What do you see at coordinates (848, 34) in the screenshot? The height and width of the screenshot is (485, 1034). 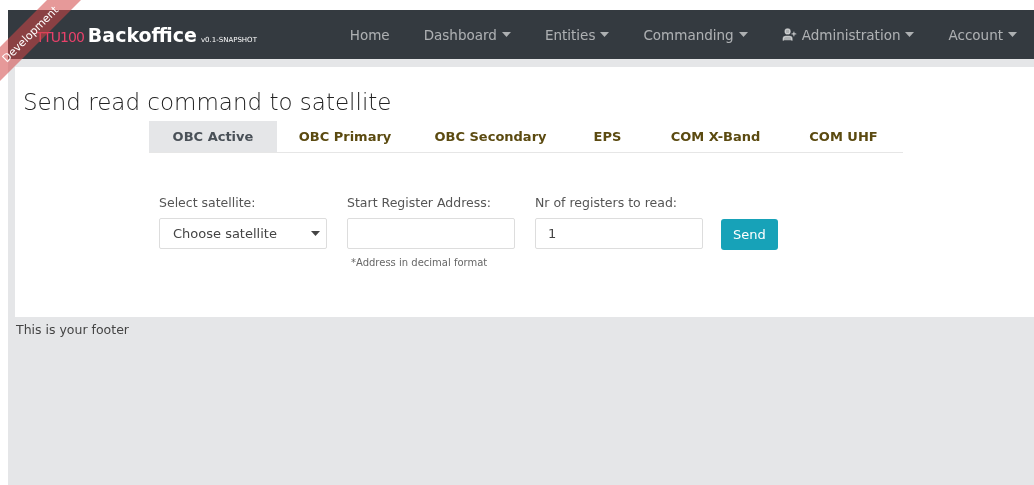 I see `nav-link: Administration` at bounding box center [848, 34].